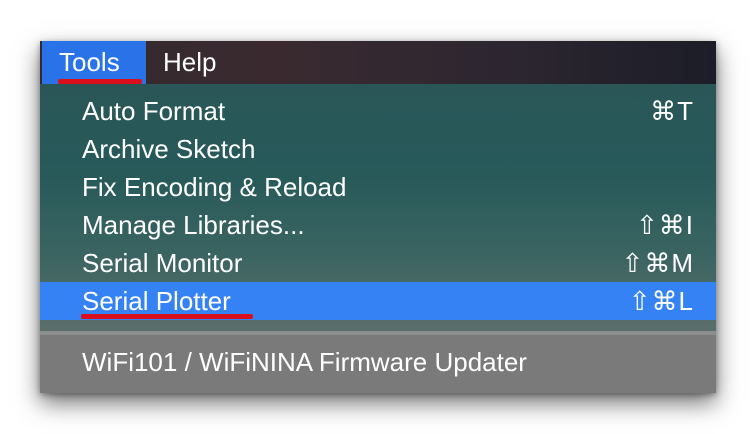  What do you see at coordinates (378, 149) in the screenshot?
I see `menu-item-archive-sketch: Archive Sketch` at bounding box center [378, 149].